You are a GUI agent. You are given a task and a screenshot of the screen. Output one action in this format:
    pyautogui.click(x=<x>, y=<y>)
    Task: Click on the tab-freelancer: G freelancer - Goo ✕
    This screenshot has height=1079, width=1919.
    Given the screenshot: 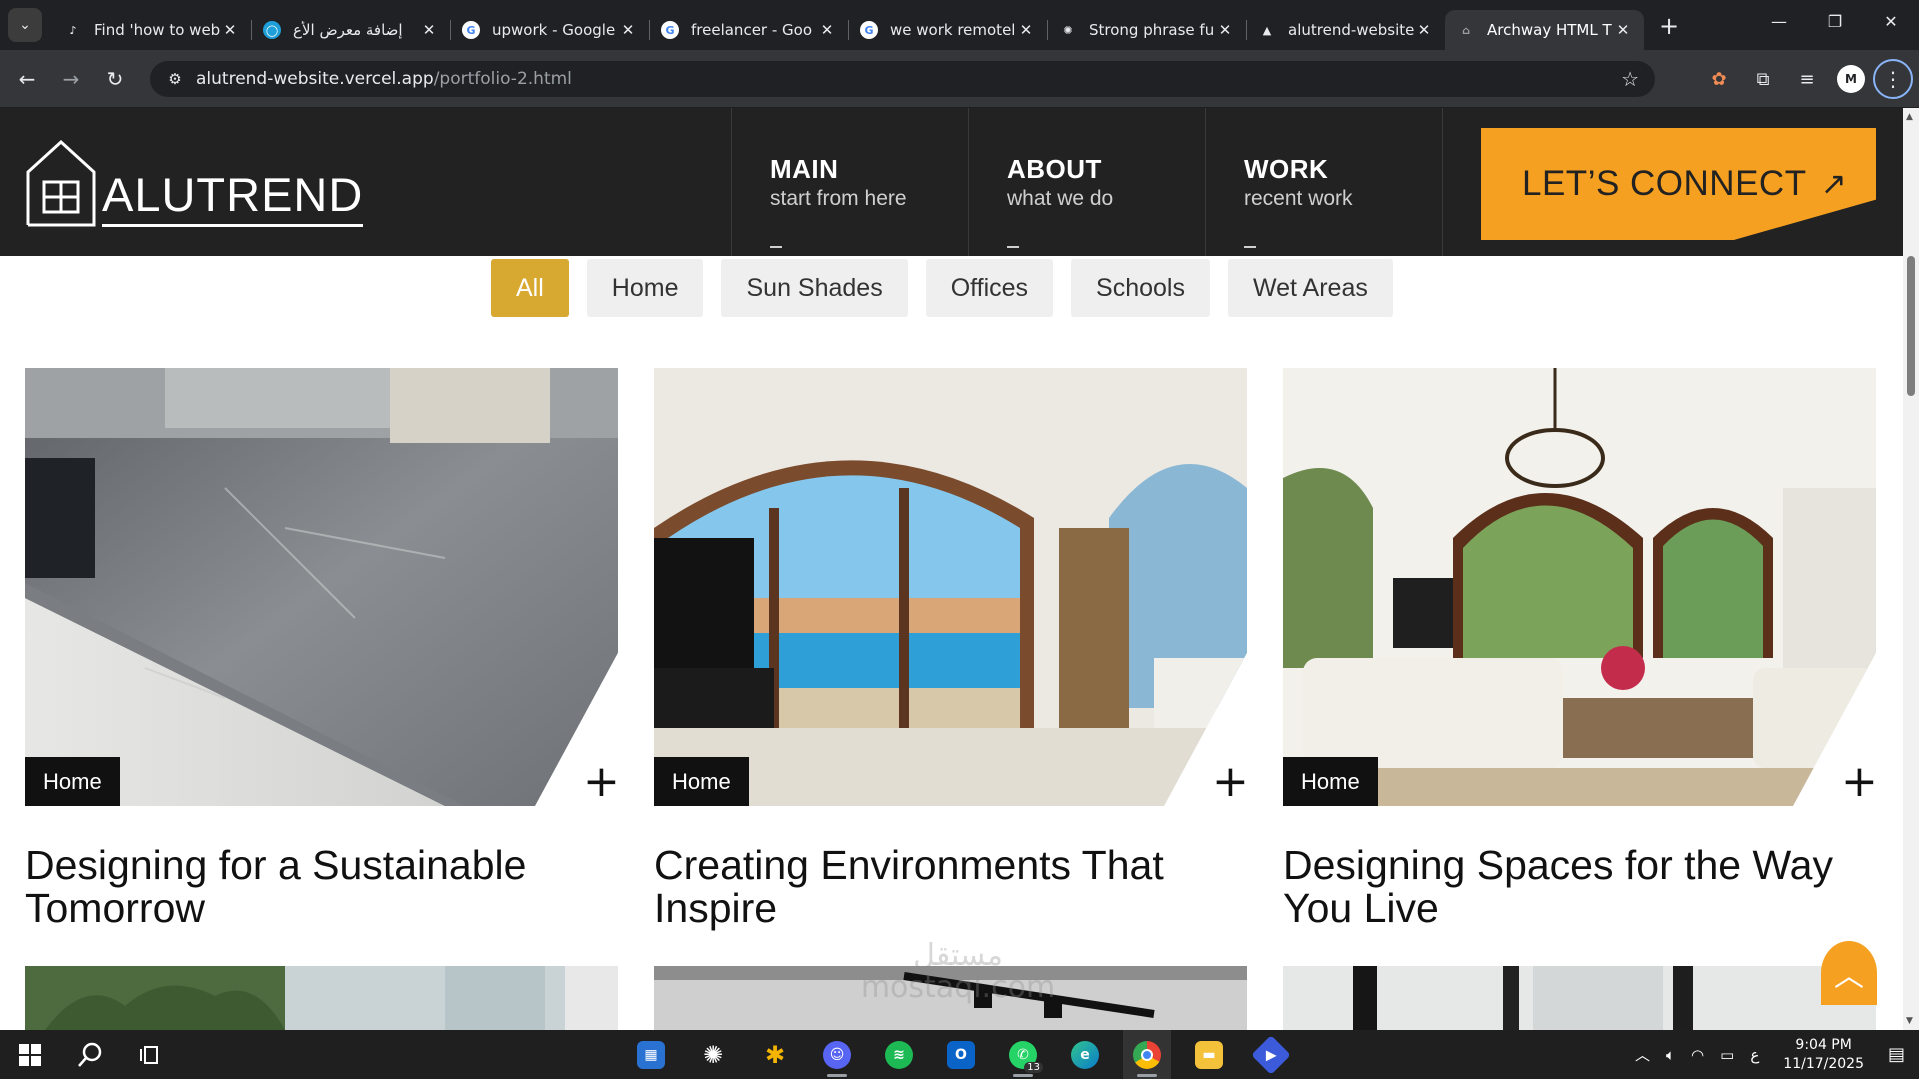 What is the action you would take?
    pyautogui.click(x=748, y=30)
    